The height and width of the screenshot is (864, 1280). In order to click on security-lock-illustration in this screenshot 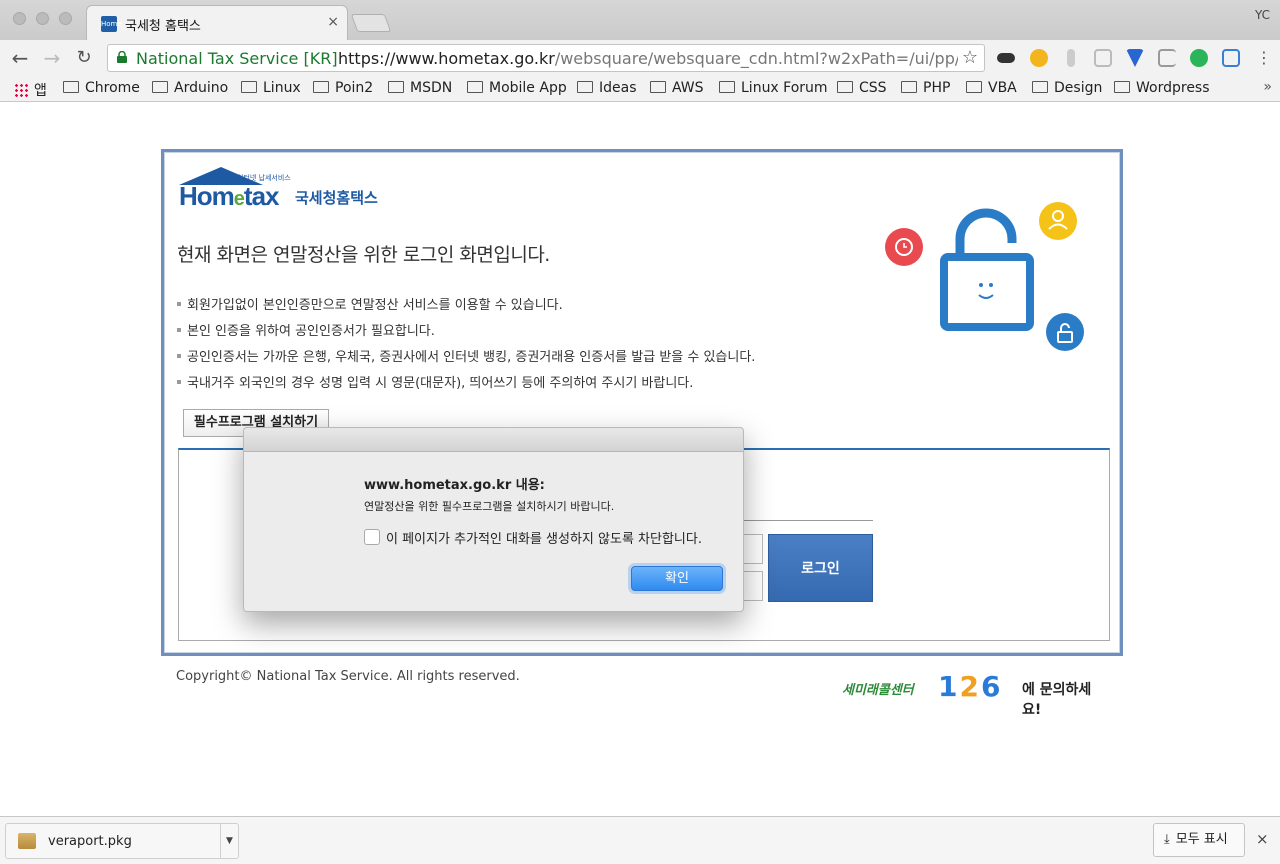, I will do `click(984, 276)`.